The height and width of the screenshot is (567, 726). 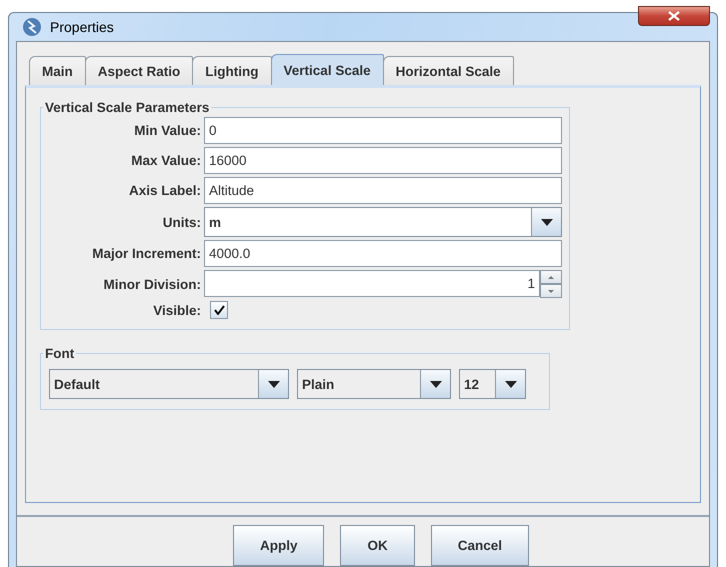 I want to click on group-title: Vertical Scale Parameters, so click(x=127, y=107).